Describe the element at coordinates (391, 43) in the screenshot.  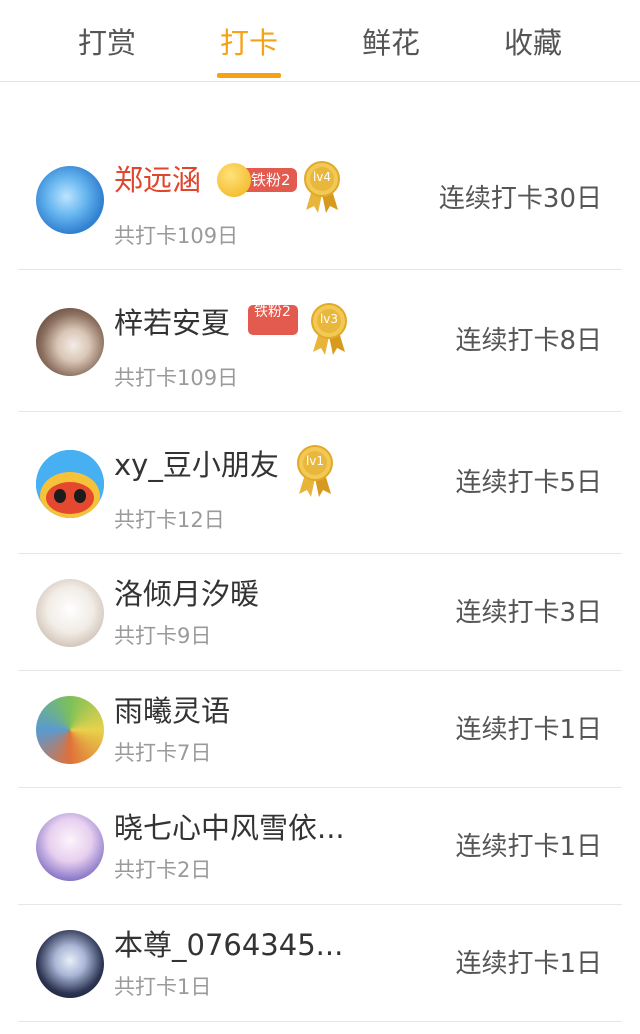
I see `tab-flowers: 鲜花` at that location.